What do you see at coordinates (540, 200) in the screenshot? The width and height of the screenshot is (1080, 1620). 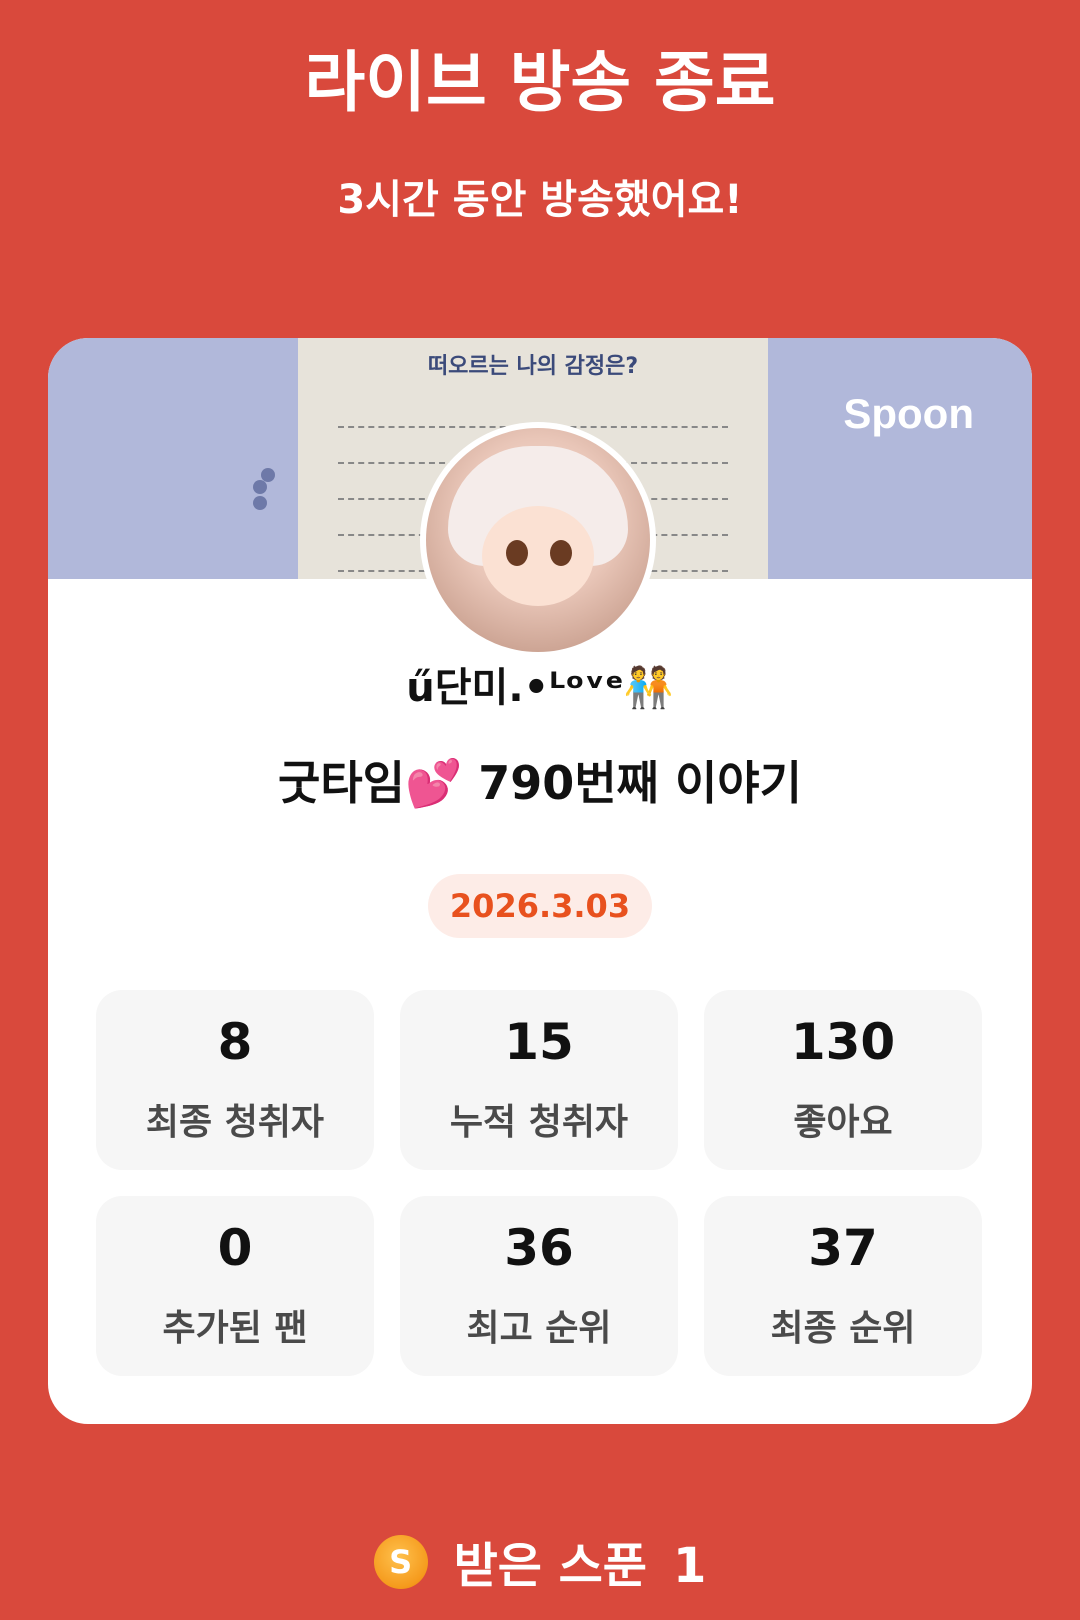 I see `broadcast-duration: 3시간 동안 방송했어요!` at bounding box center [540, 200].